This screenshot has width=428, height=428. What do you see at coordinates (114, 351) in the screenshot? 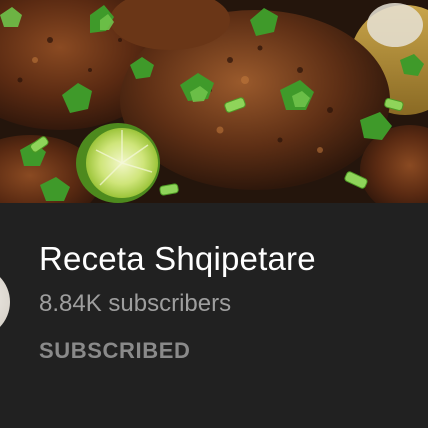
I see `subscribed-button: SUBSCRIBED` at bounding box center [114, 351].